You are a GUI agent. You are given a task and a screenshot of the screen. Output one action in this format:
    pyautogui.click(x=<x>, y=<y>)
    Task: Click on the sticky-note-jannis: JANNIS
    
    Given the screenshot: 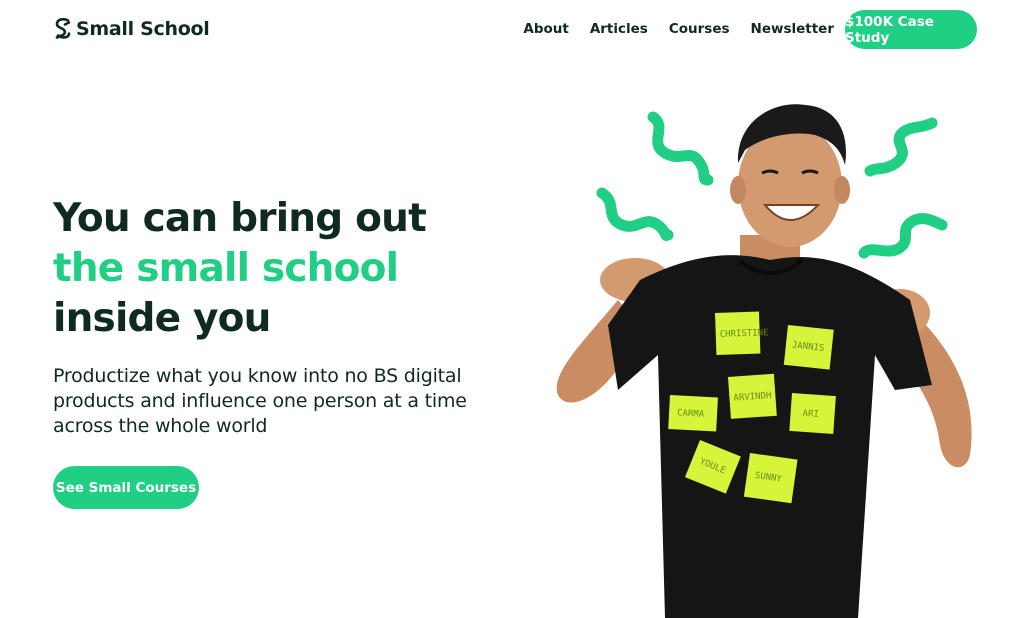 What is the action you would take?
    pyautogui.click(x=808, y=347)
    